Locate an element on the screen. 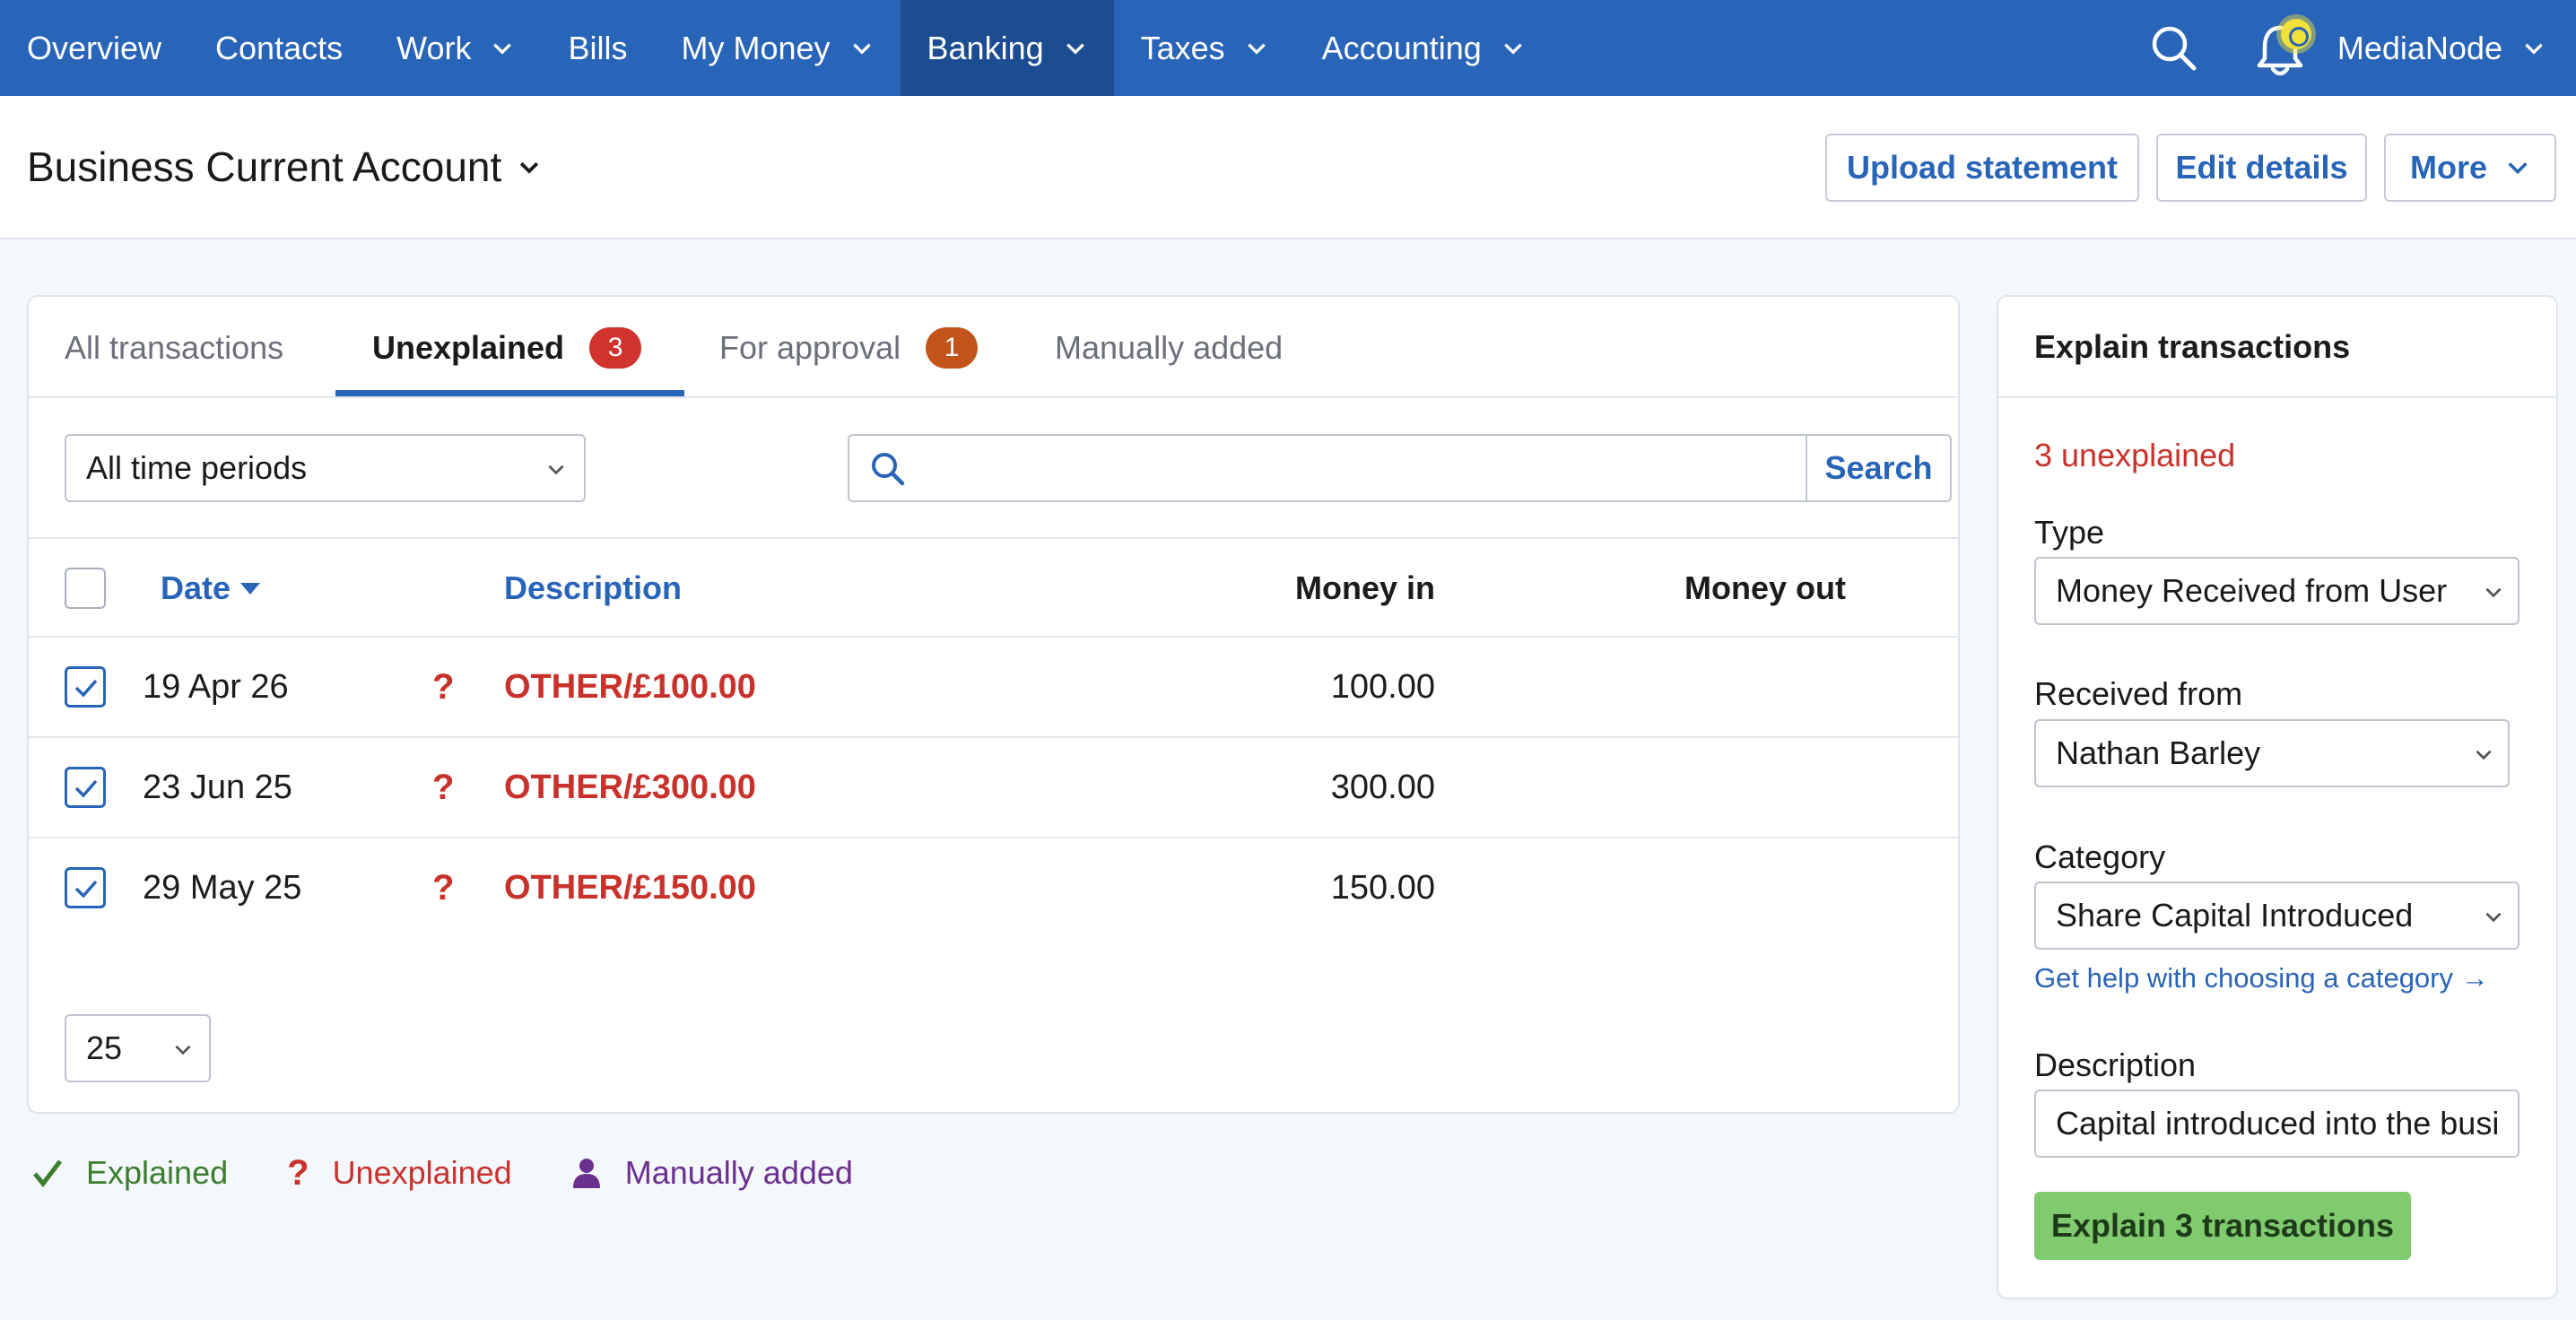 The height and width of the screenshot is (1320, 2576). nav-work-label: Work is located at coordinates (434, 48).